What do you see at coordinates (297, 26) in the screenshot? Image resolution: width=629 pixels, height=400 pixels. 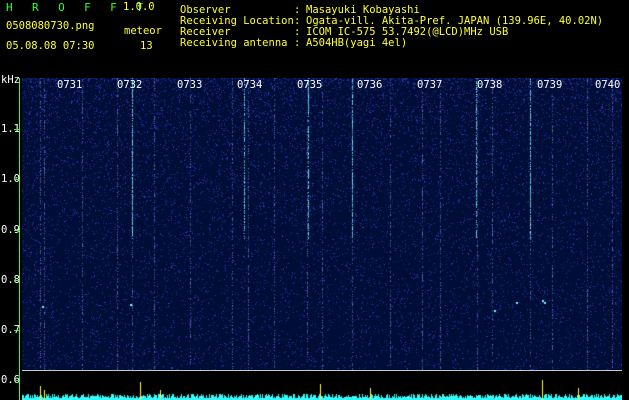 I see `station-info-colons: : : : :` at bounding box center [297, 26].